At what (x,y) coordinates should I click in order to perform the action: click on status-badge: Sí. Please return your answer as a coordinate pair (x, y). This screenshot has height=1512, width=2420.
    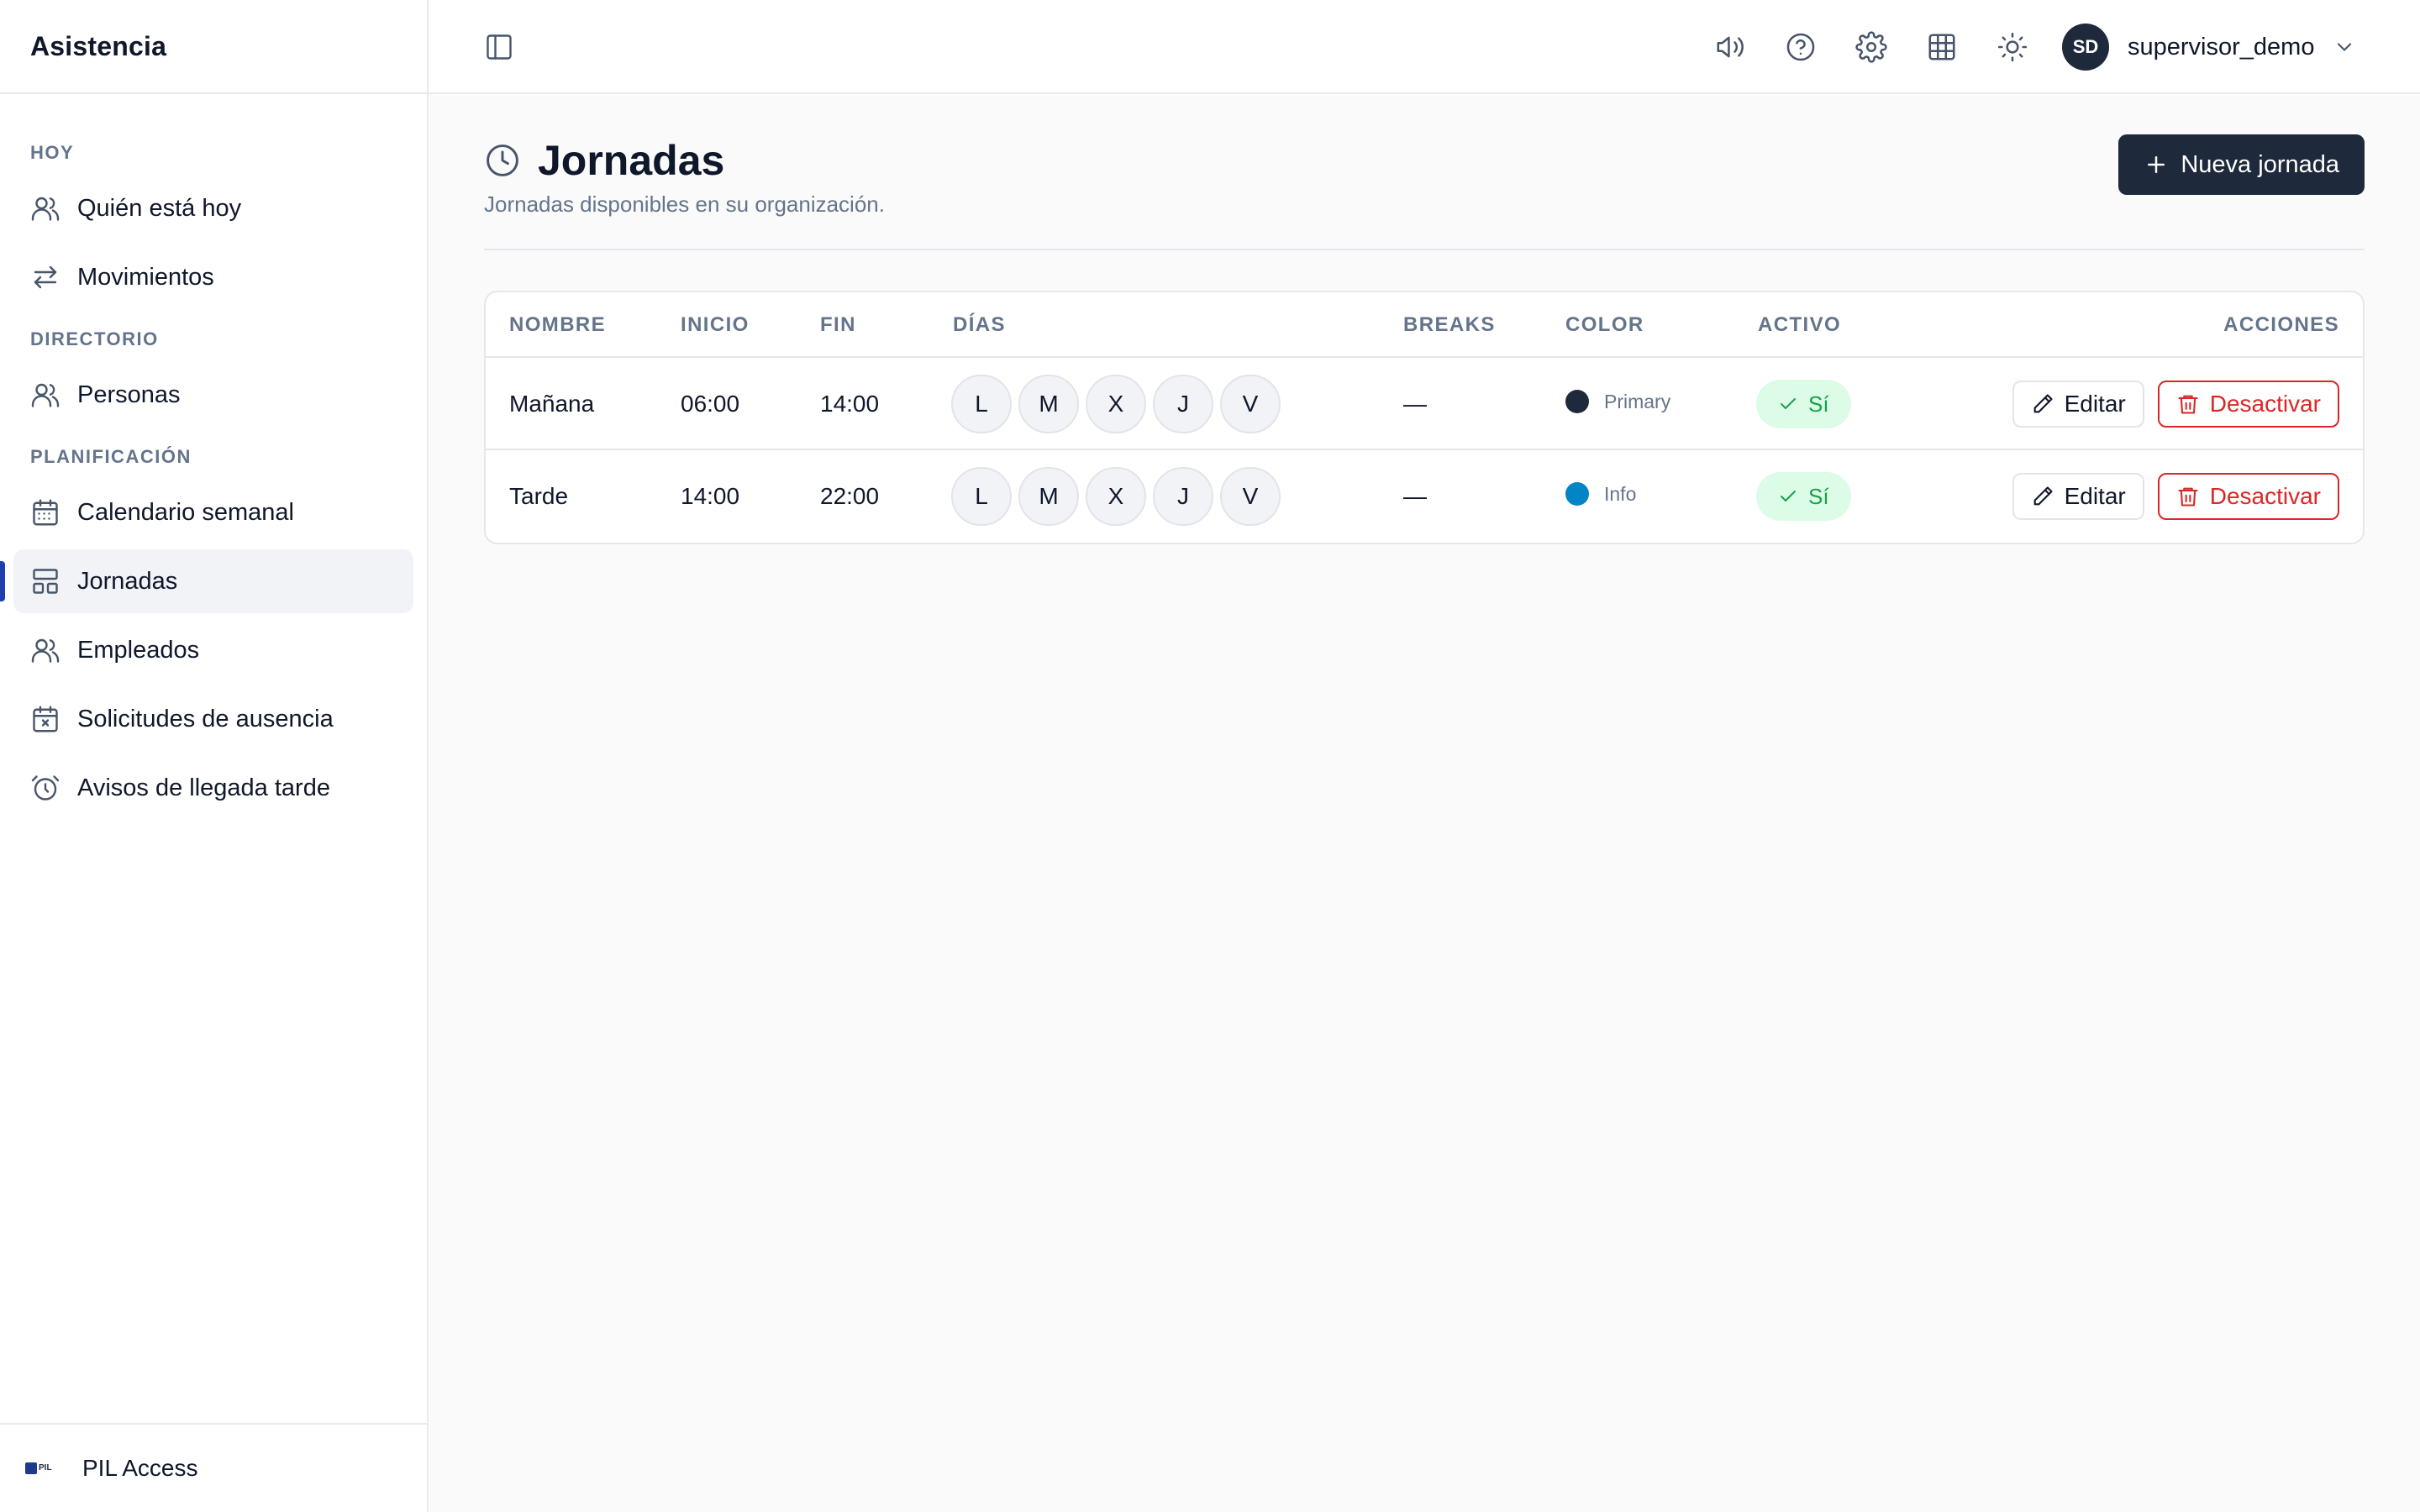
    Looking at the image, I should click on (1803, 404).